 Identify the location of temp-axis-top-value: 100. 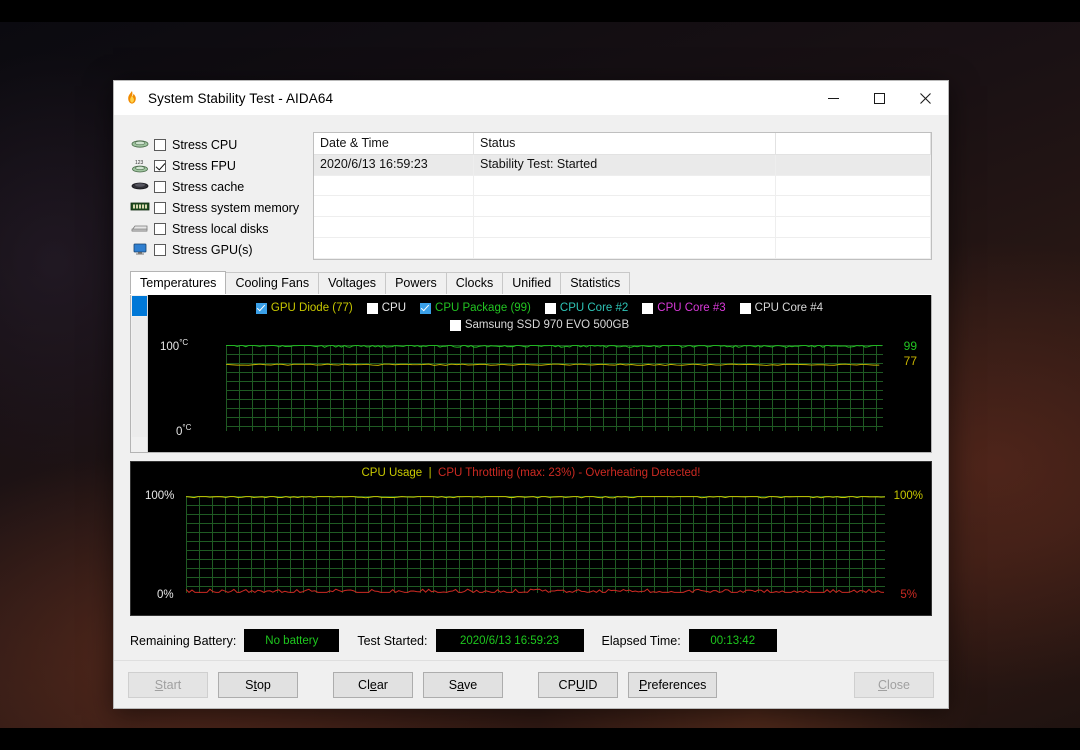
(170, 346).